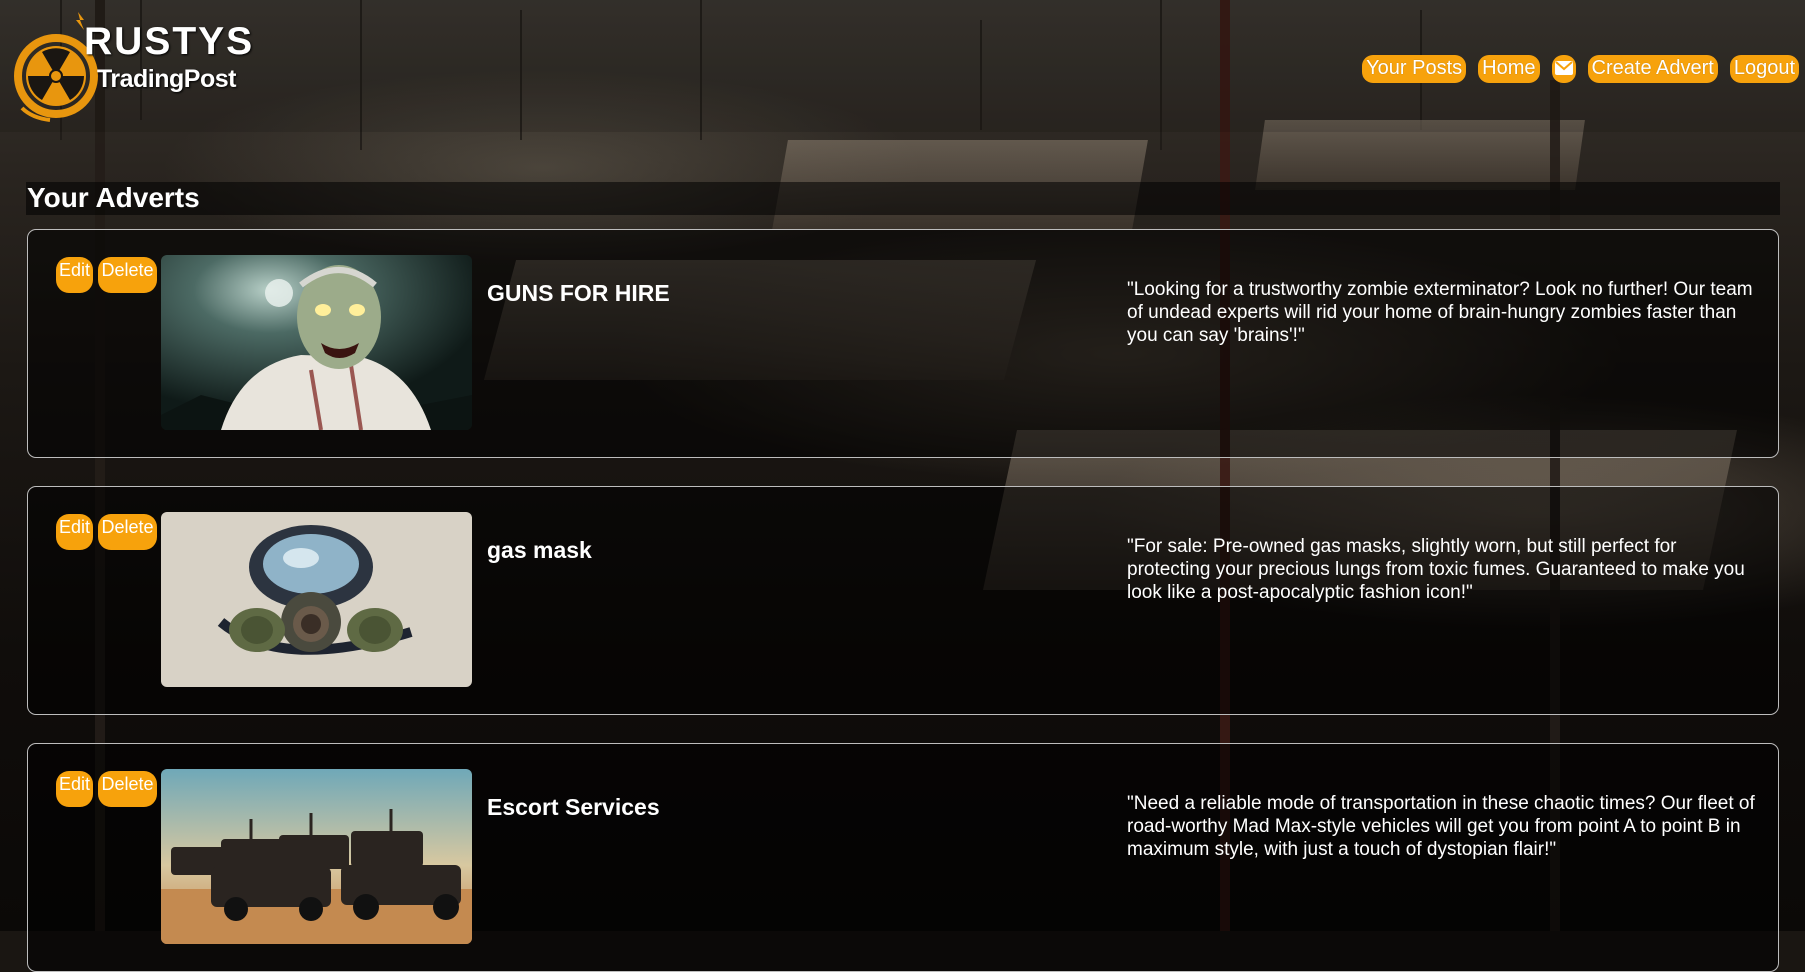 This screenshot has height=972, width=1805. I want to click on create-advert-button: Create Advert, so click(1652, 69).